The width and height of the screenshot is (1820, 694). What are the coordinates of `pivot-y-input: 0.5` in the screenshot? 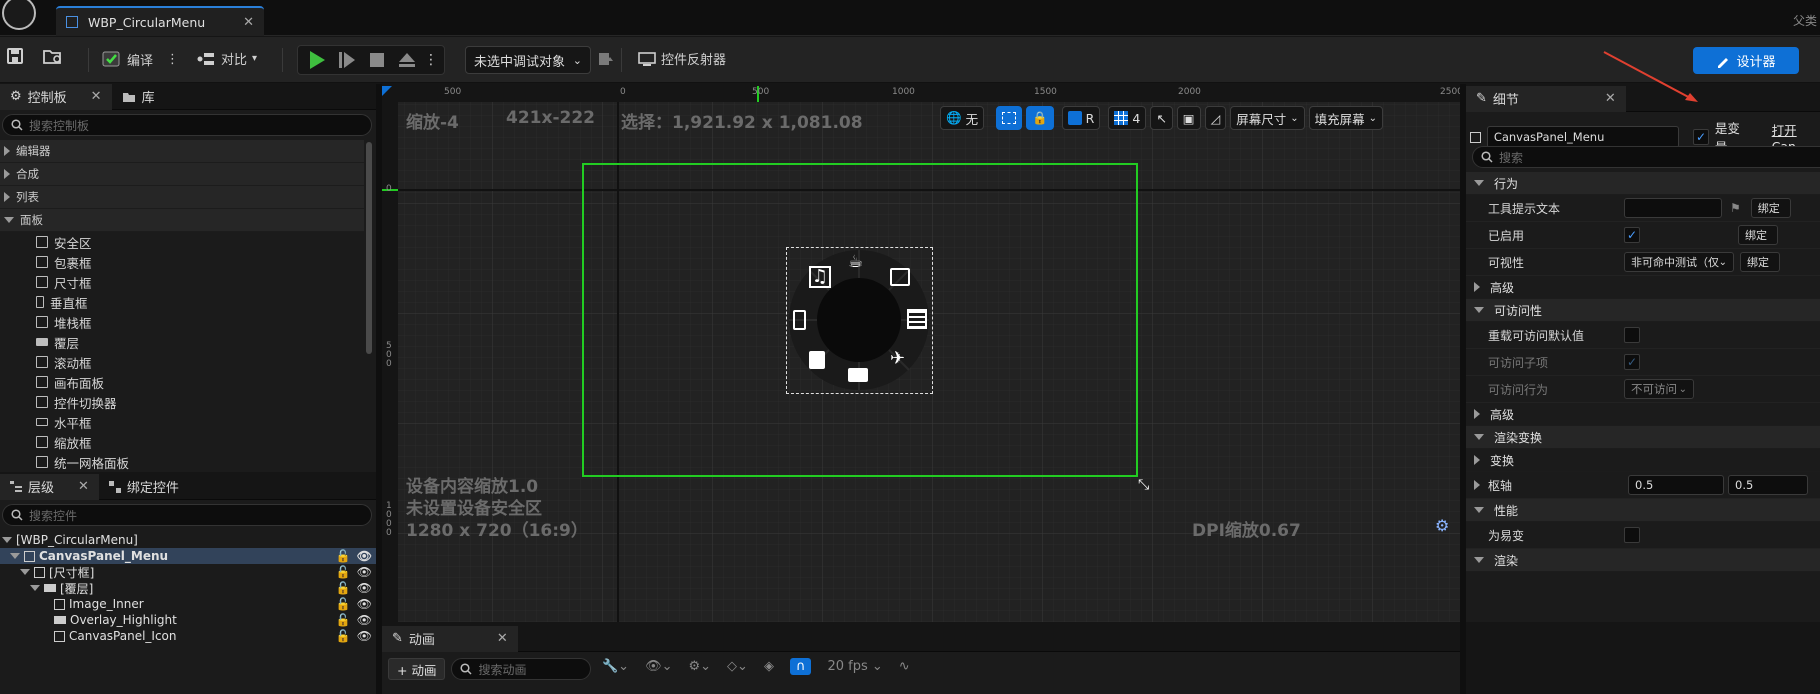 It's located at (1768, 485).